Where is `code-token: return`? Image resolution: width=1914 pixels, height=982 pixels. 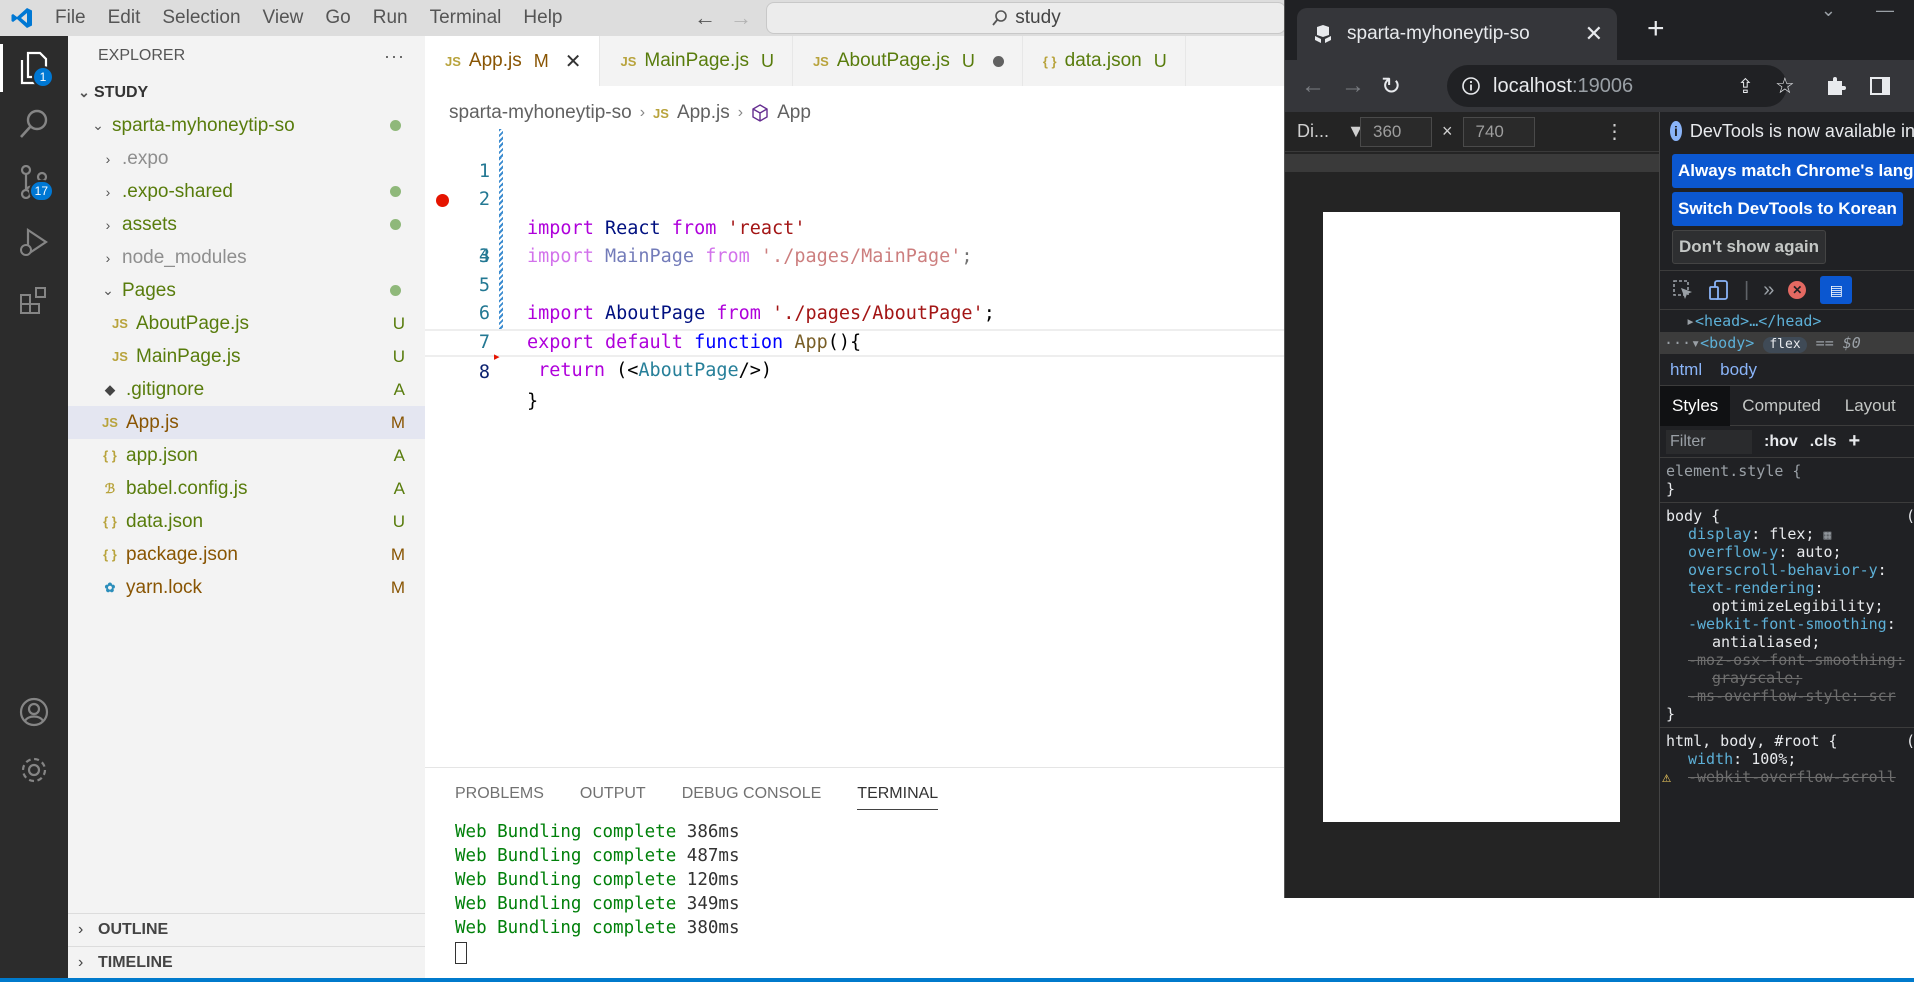
code-token: return is located at coordinates (566, 370).